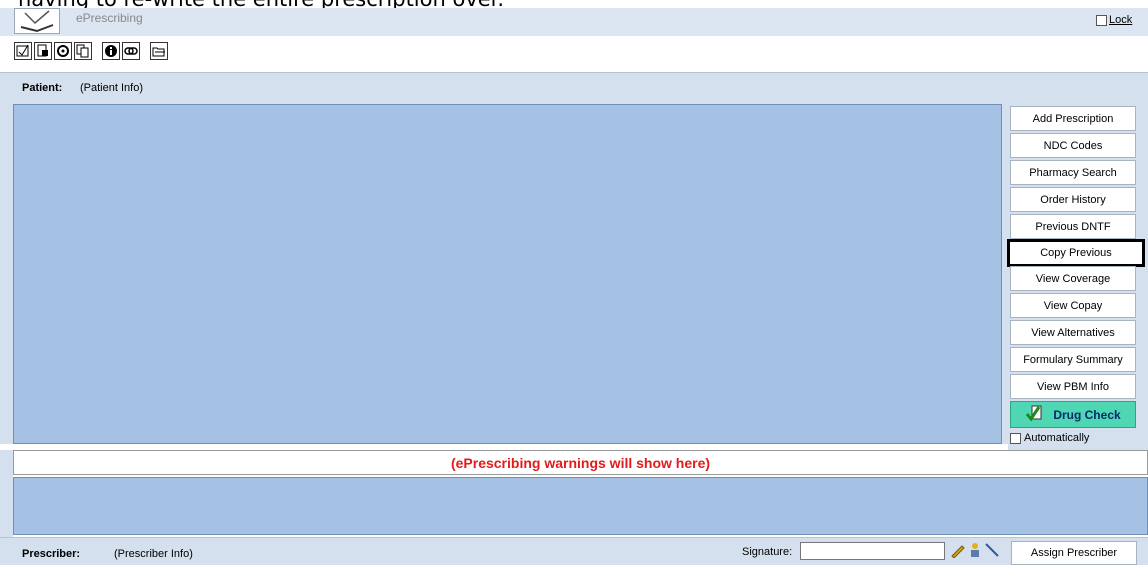 The height and width of the screenshot is (565, 1148). Describe the element at coordinates (63, 51) in the screenshot. I see `rx-gear-icon` at that location.